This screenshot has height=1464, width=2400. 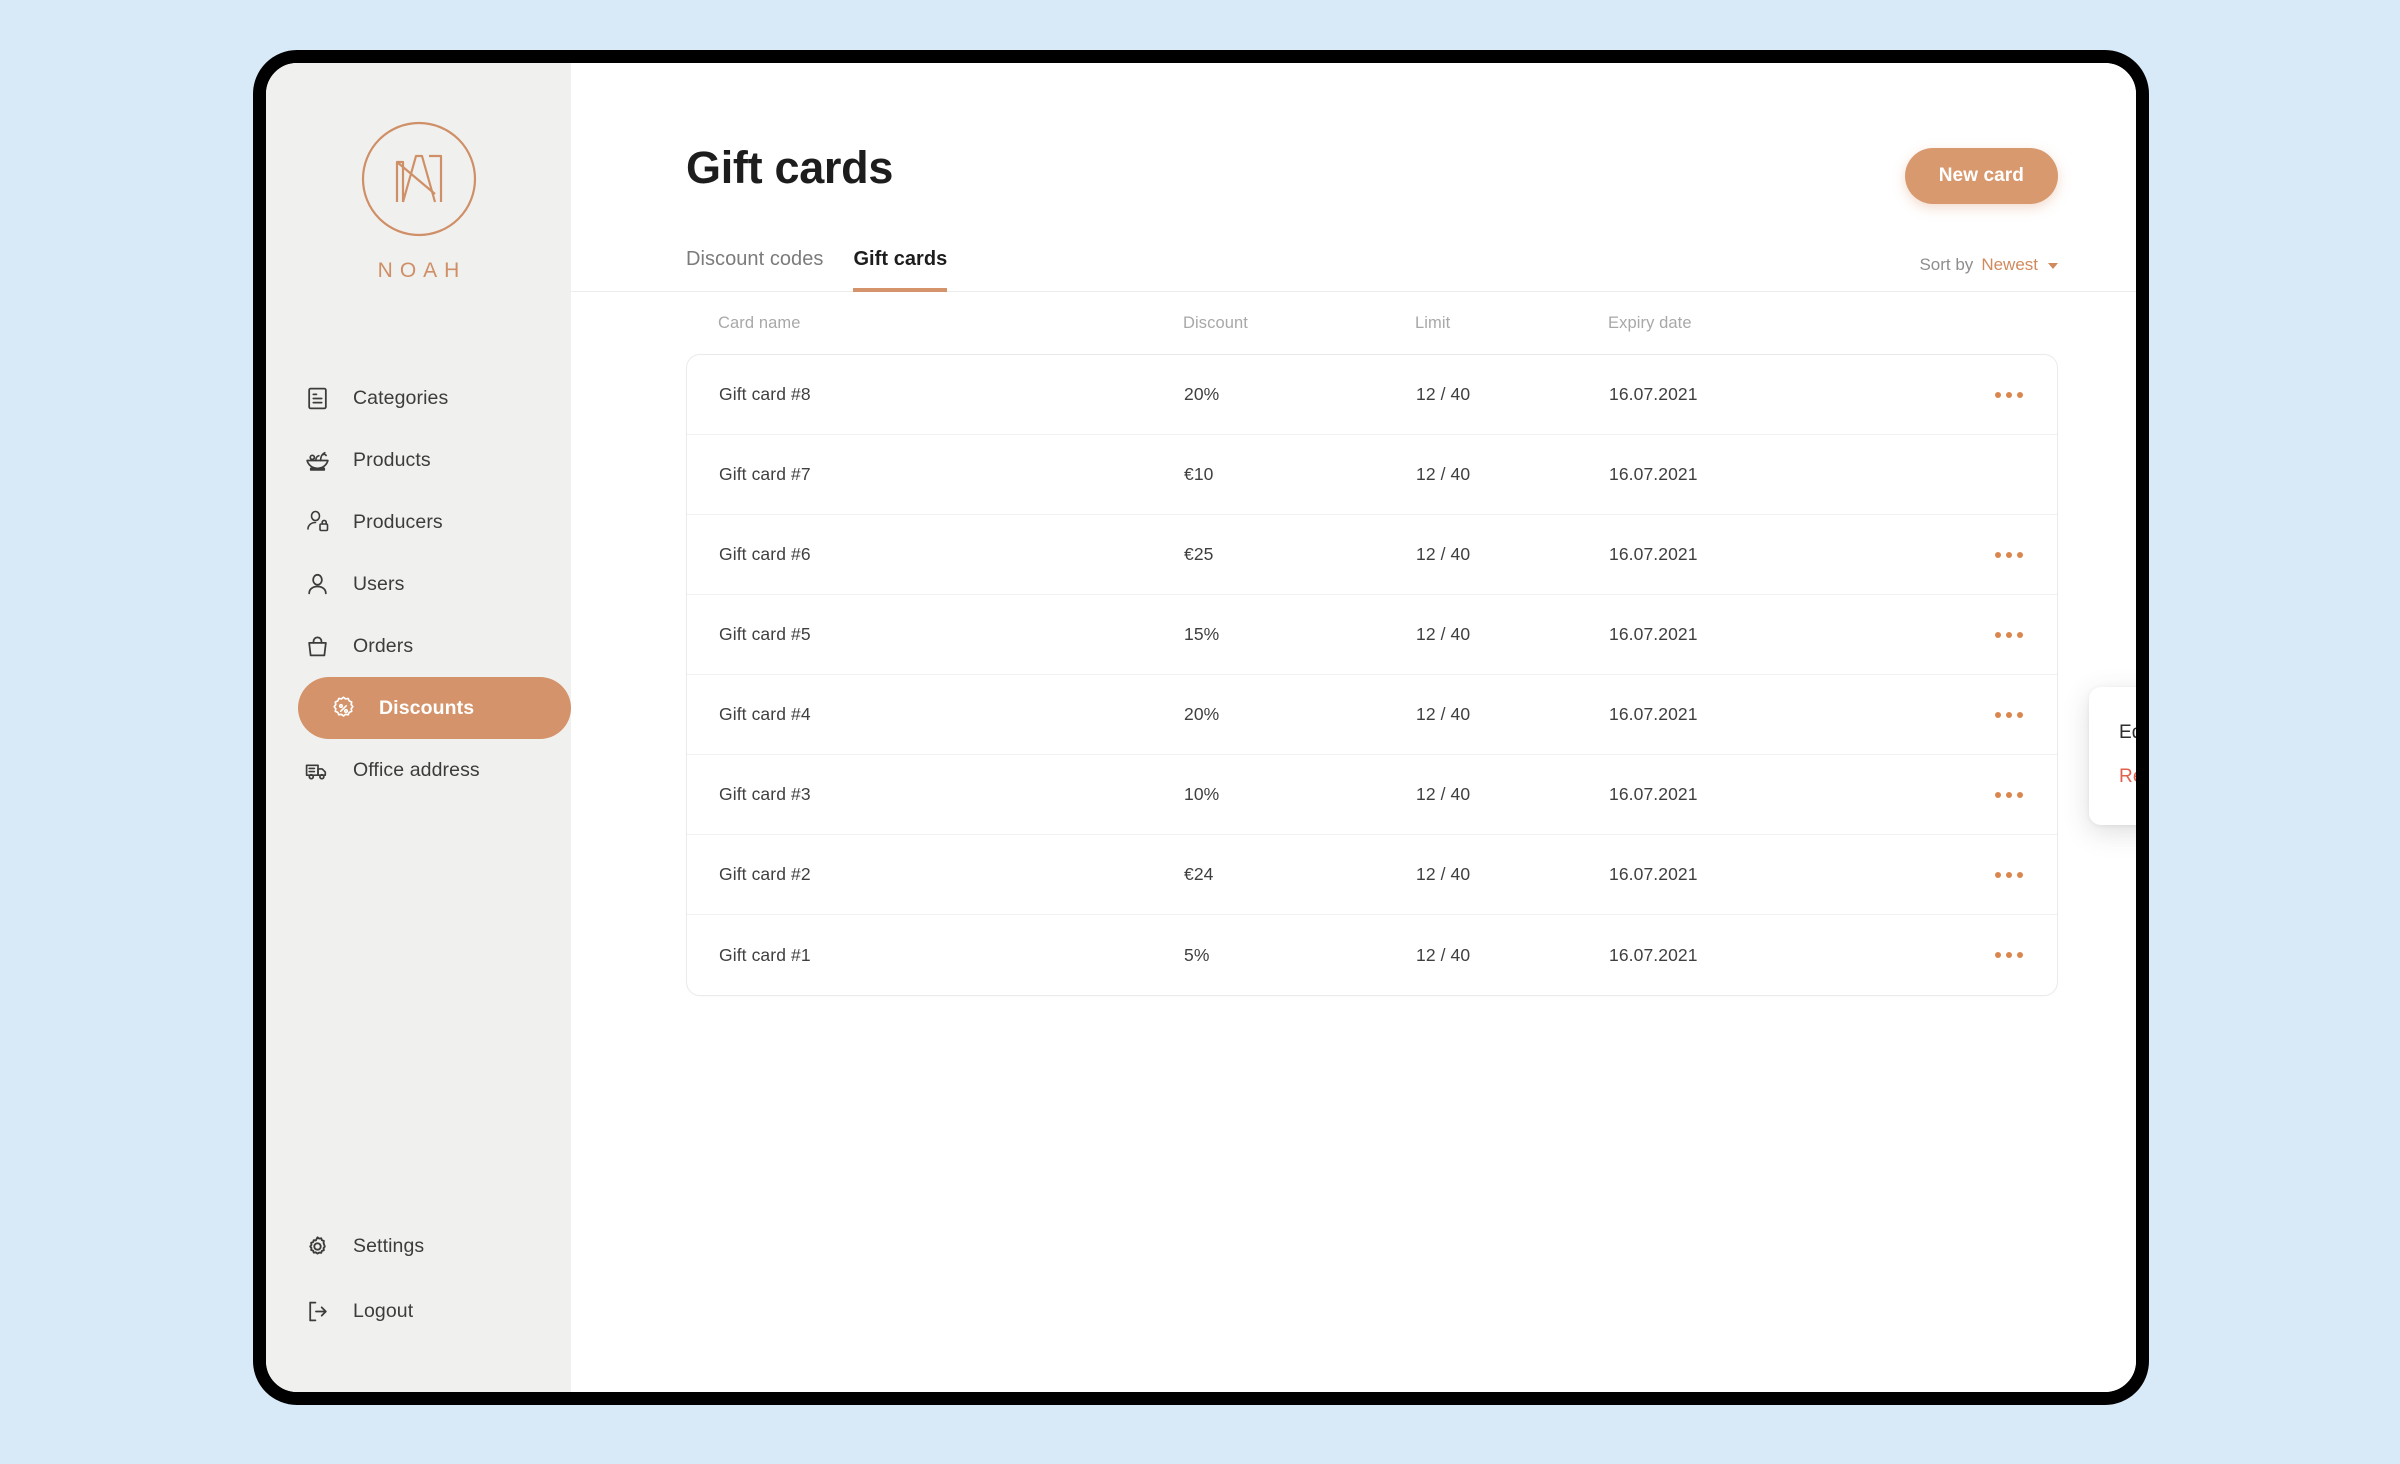 I want to click on cell-discount: 5%, so click(x=1197, y=954).